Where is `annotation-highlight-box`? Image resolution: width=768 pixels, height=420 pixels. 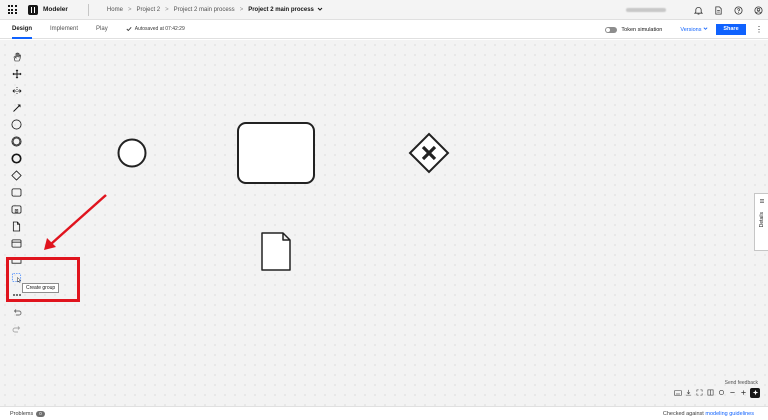 annotation-highlight-box is located at coordinates (43, 279).